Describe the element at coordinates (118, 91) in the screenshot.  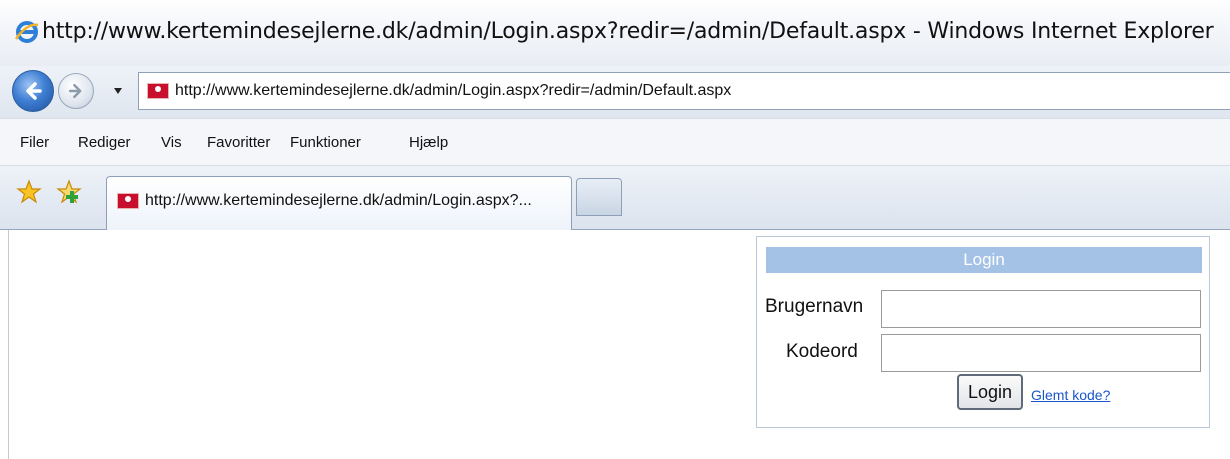
I see `chevron-down-icon` at that location.